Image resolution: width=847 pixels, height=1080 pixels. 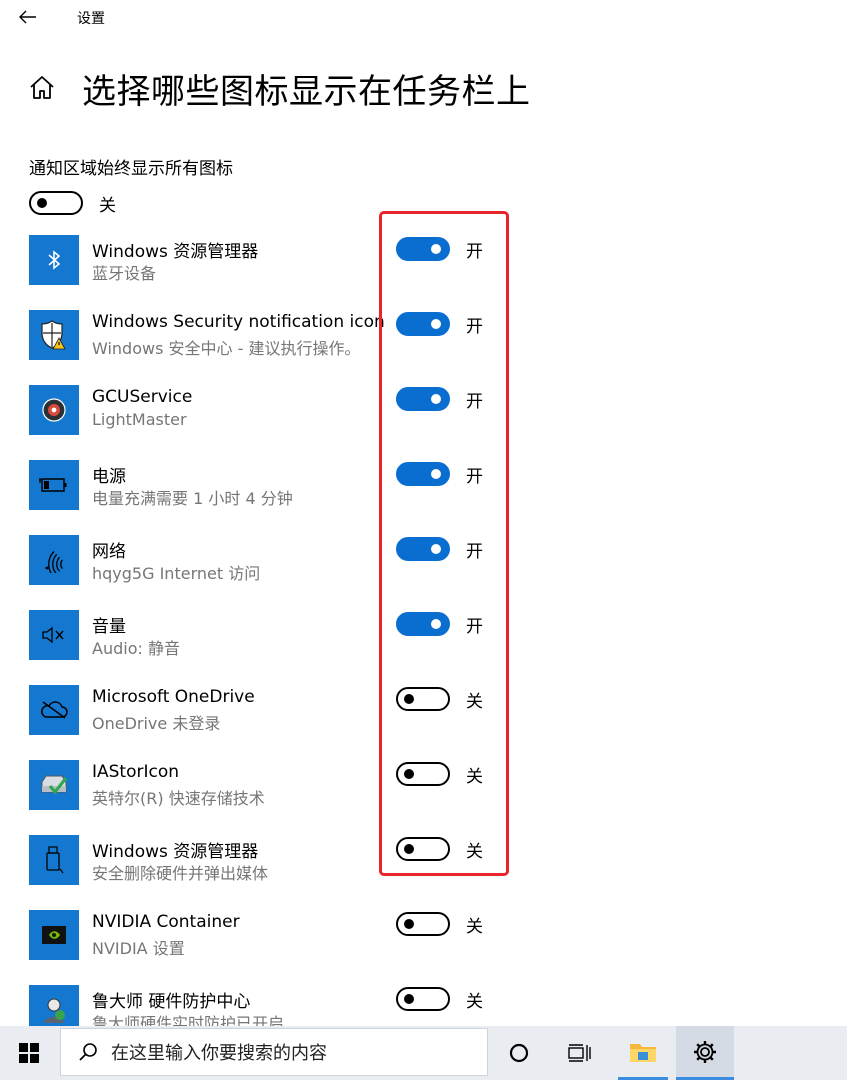 I want to click on app-title: 设置, so click(x=91, y=19).